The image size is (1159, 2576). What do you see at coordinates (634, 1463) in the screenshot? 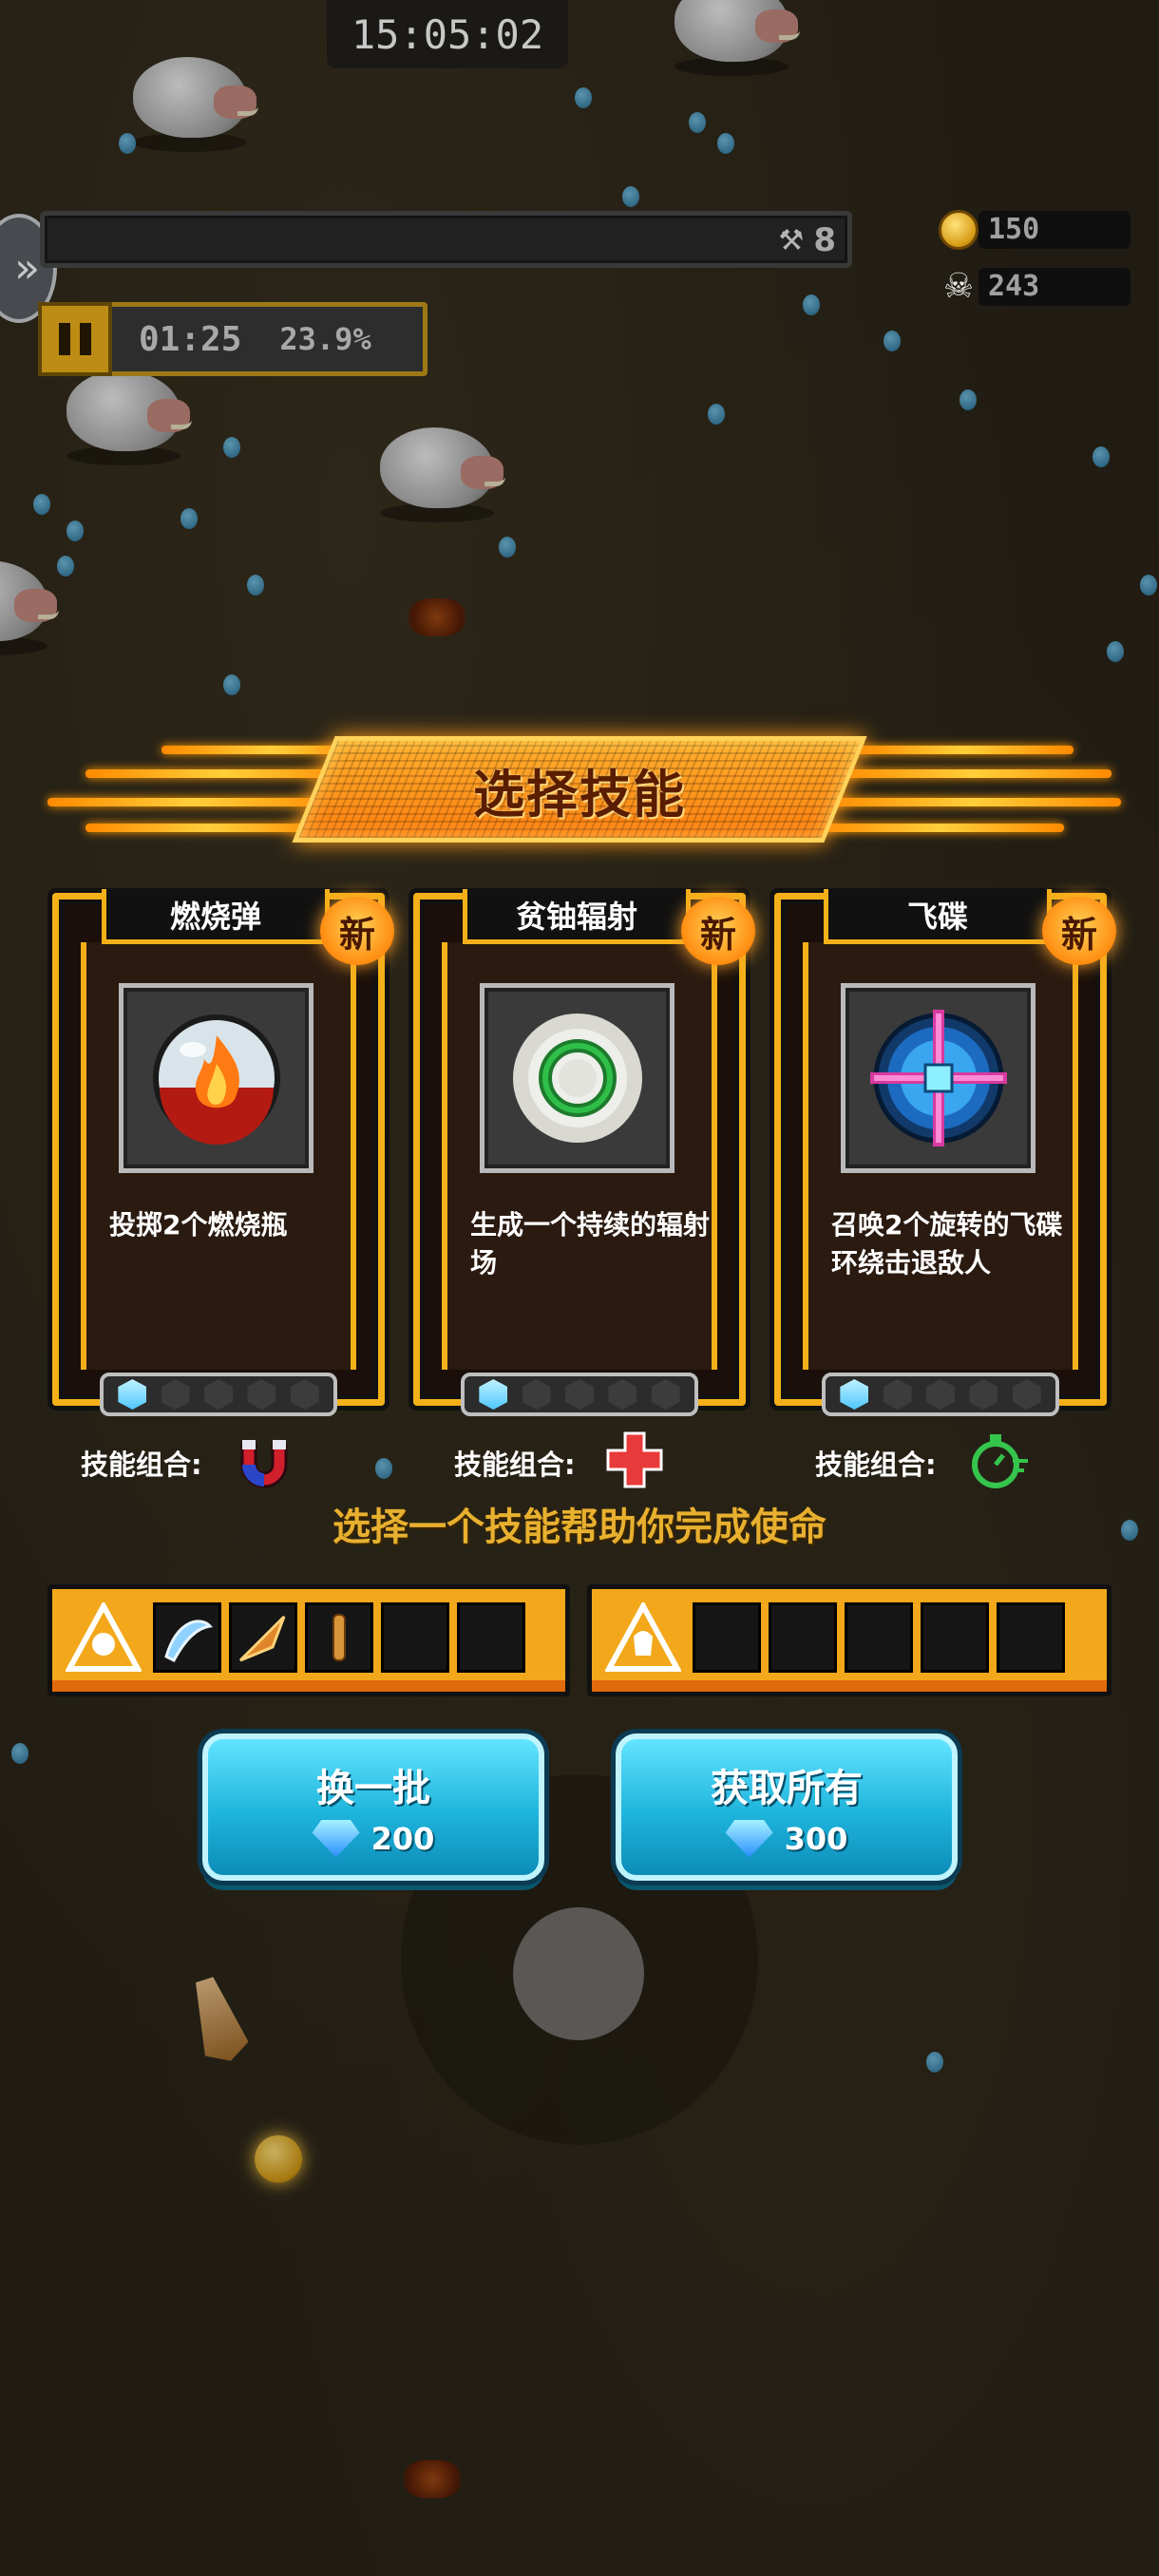
I see `medkit-cross-icon` at bounding box center [634, 1463].